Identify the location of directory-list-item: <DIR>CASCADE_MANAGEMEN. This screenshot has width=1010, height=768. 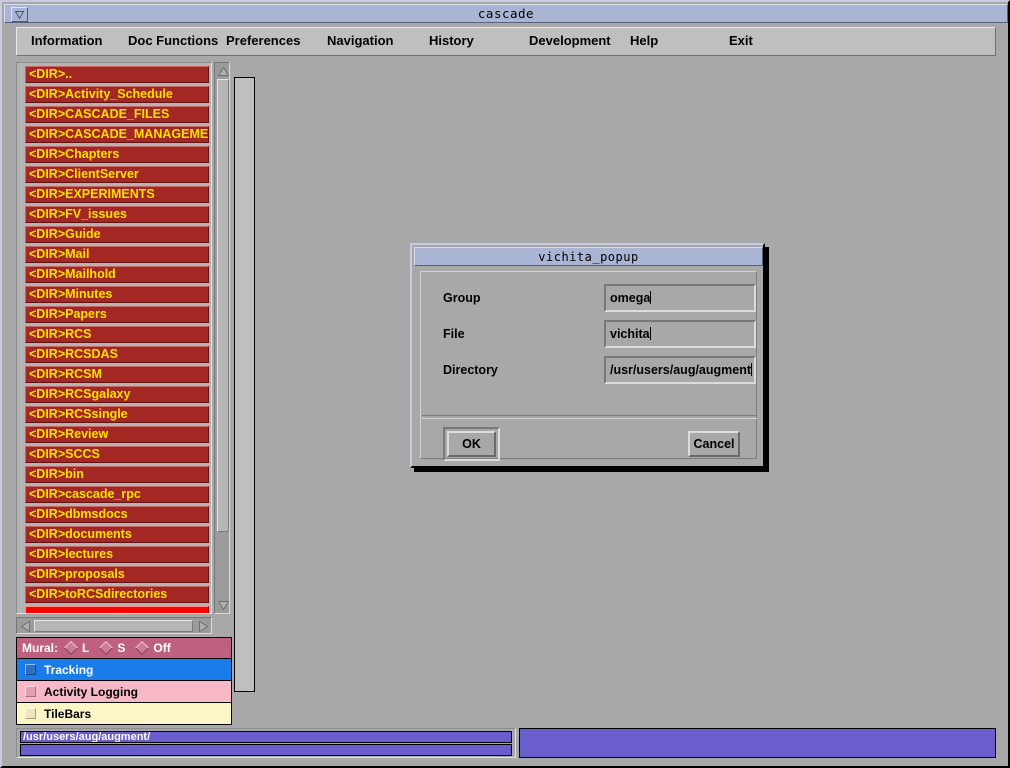
(117, 134).